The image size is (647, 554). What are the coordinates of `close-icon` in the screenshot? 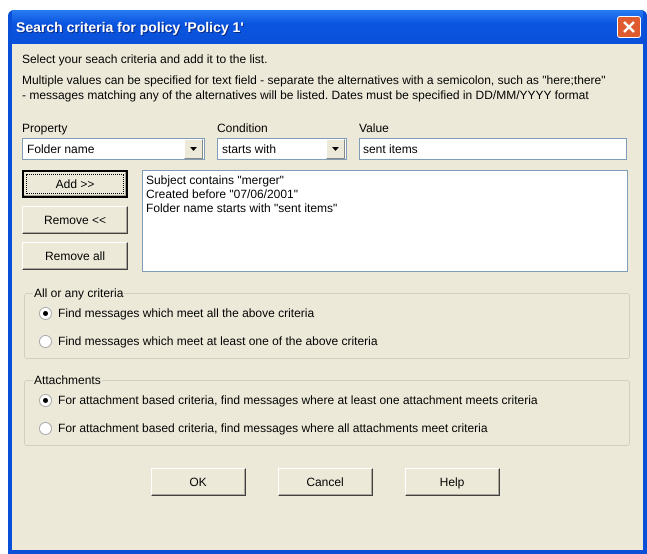 It's located at (629, 27).